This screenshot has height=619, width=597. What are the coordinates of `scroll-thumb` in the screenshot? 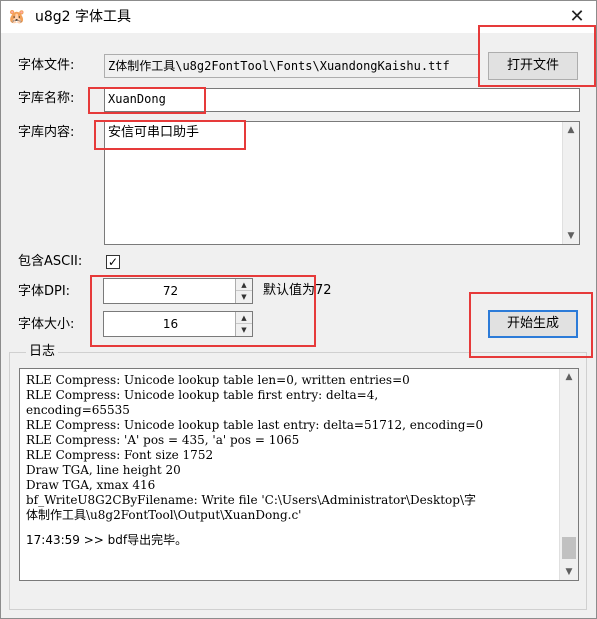 It's located at (569, 548).